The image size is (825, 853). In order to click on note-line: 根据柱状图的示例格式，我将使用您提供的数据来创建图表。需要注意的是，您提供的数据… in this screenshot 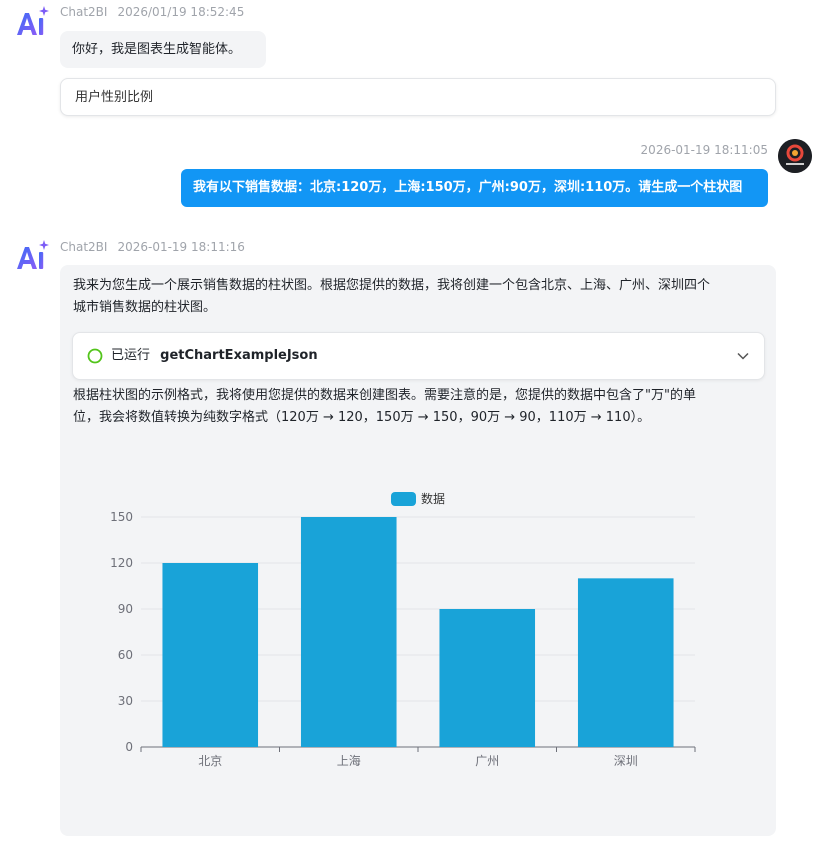, I will do `click(384, 395)`.